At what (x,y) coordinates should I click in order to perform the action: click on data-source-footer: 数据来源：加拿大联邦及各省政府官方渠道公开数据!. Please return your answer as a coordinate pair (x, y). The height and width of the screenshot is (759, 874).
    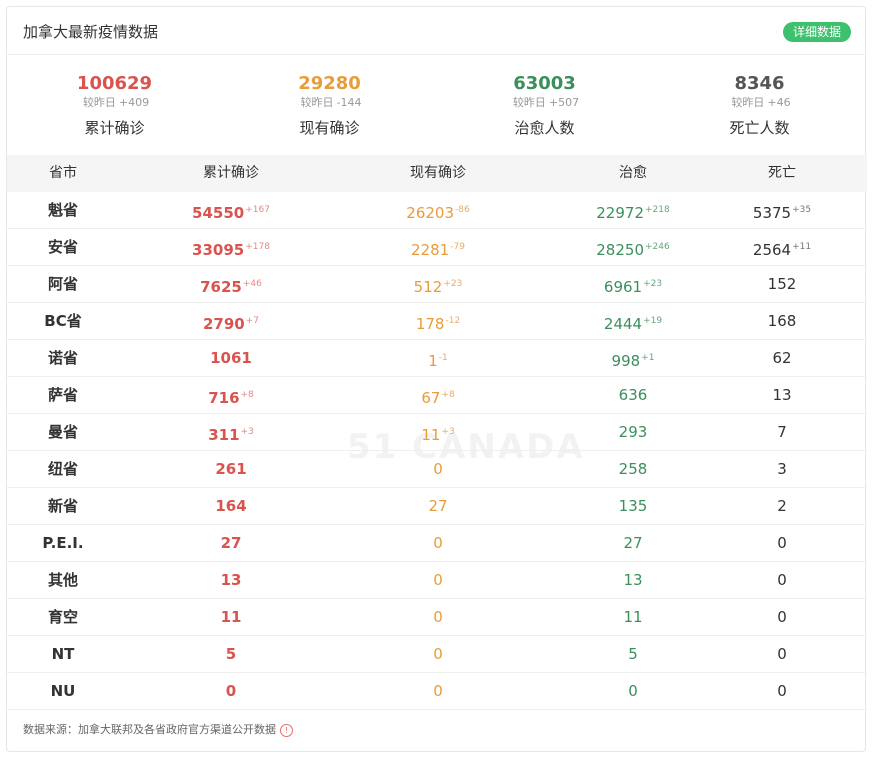
    Looking at the image, I should click on (158, 729).